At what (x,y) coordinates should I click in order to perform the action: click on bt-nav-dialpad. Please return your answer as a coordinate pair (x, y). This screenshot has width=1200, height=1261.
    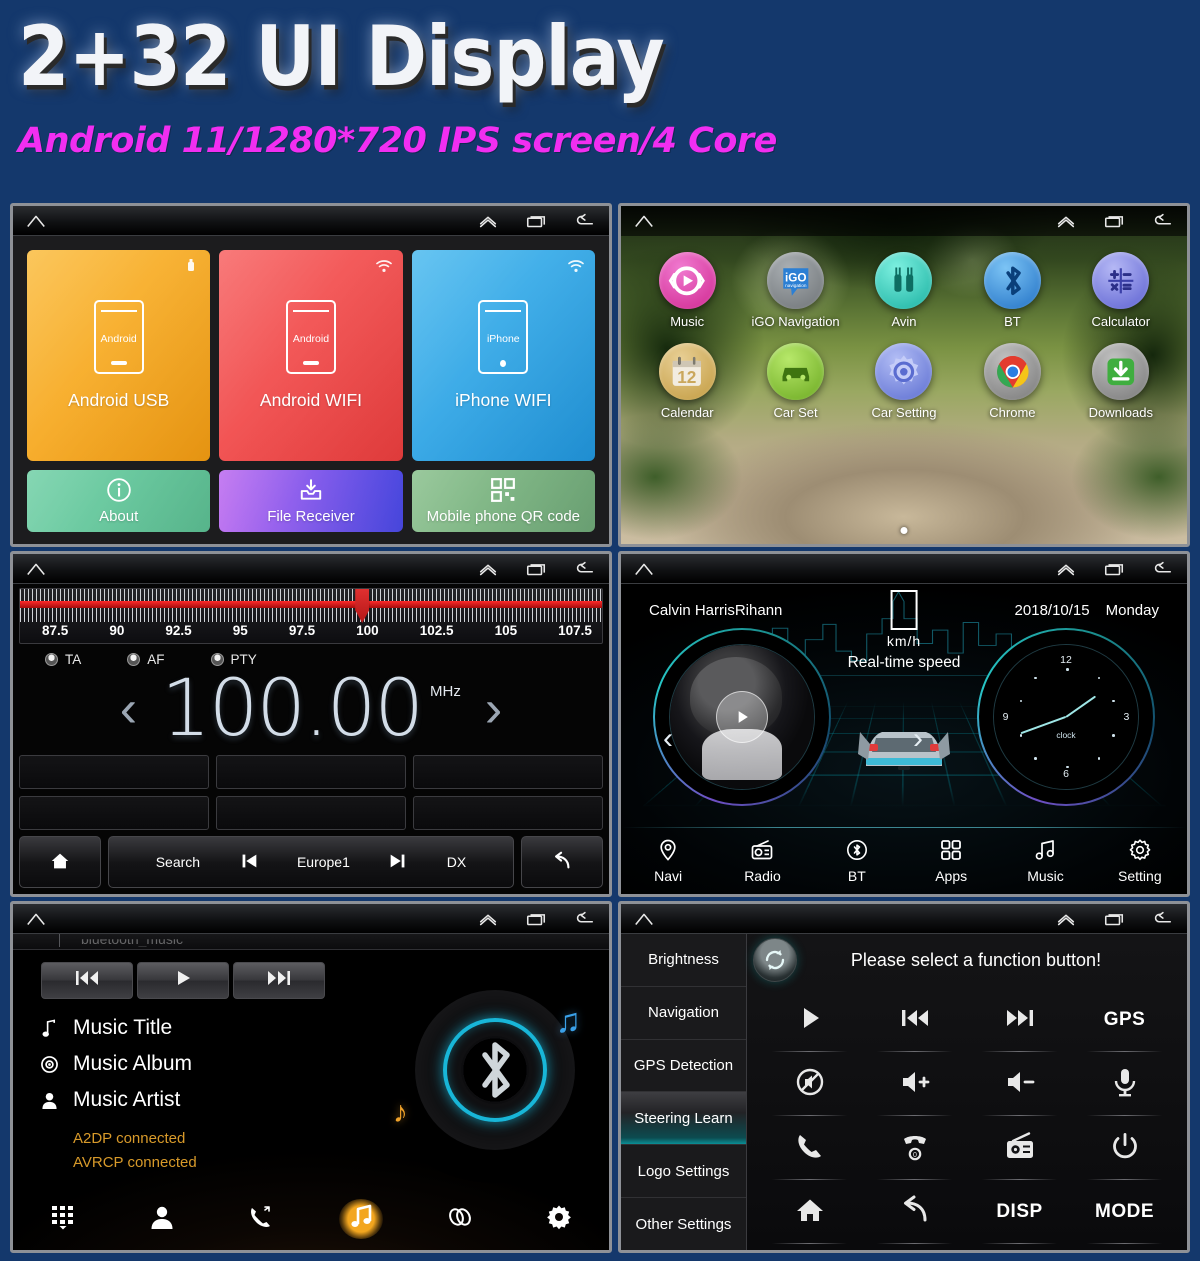
    Looking at the image, I should click on (63, 1219).